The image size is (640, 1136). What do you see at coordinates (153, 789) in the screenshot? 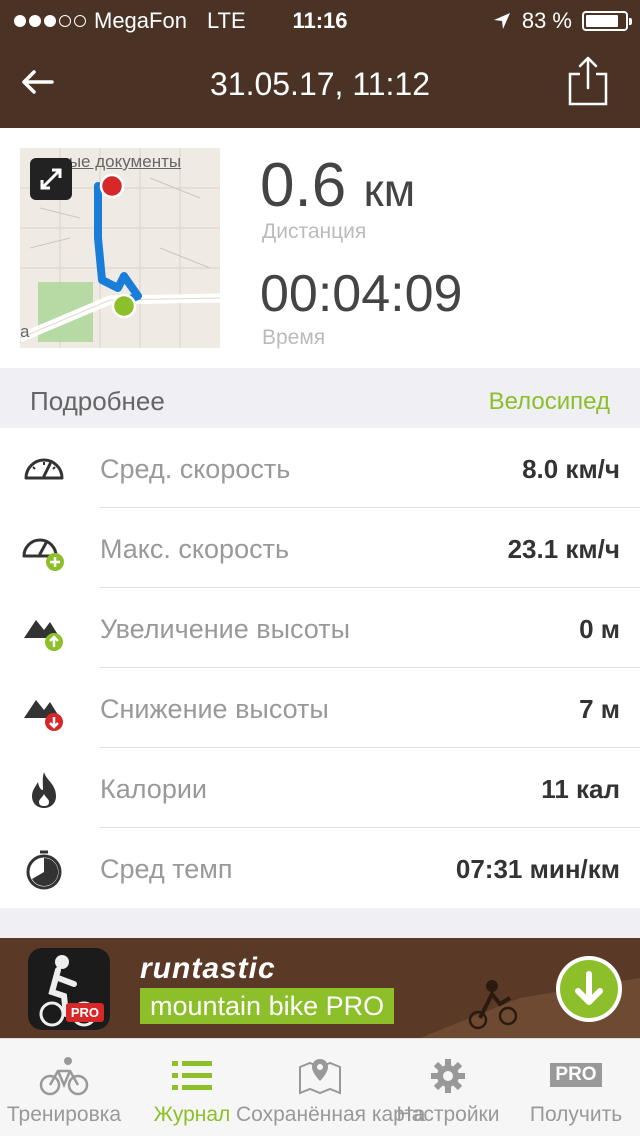
I see `row-label: Калории` at bounding box center [153, 789].